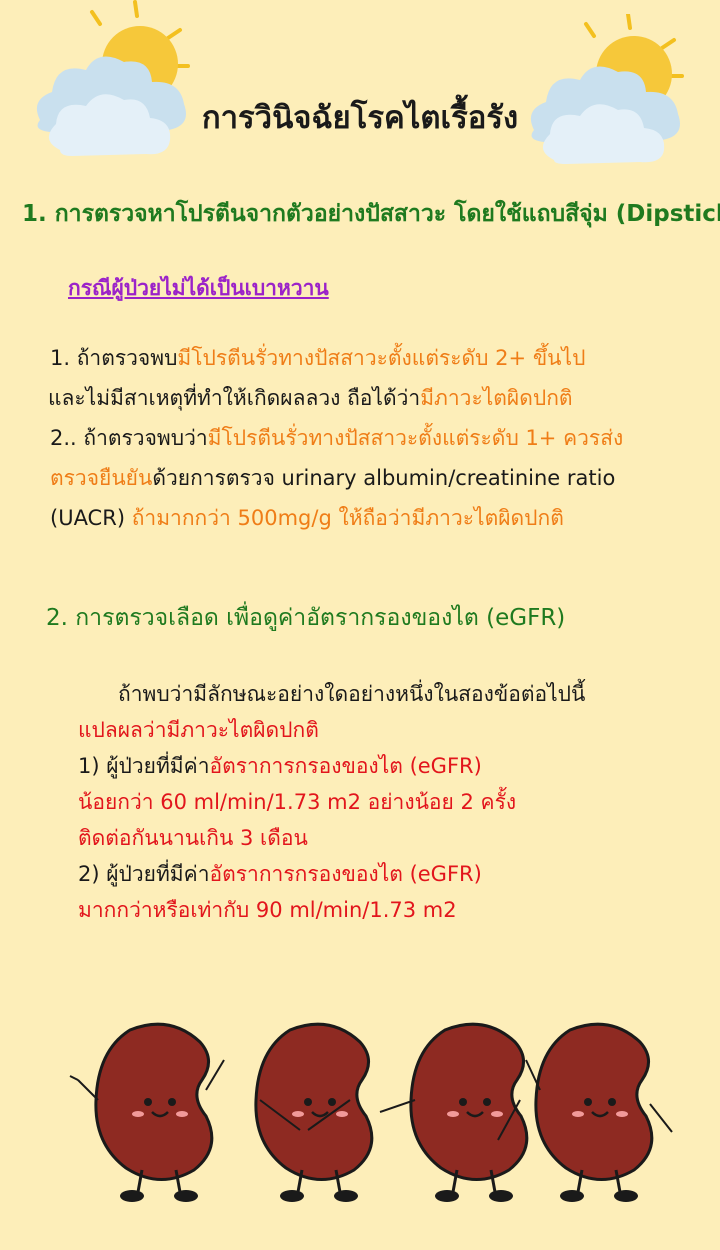  What do you see at coordinates (193, 838) in the screenshot?
I see `criterion1-line3: ติดต่อกันนานเกิน 3 เดือน` at bounding box center [193, 838].